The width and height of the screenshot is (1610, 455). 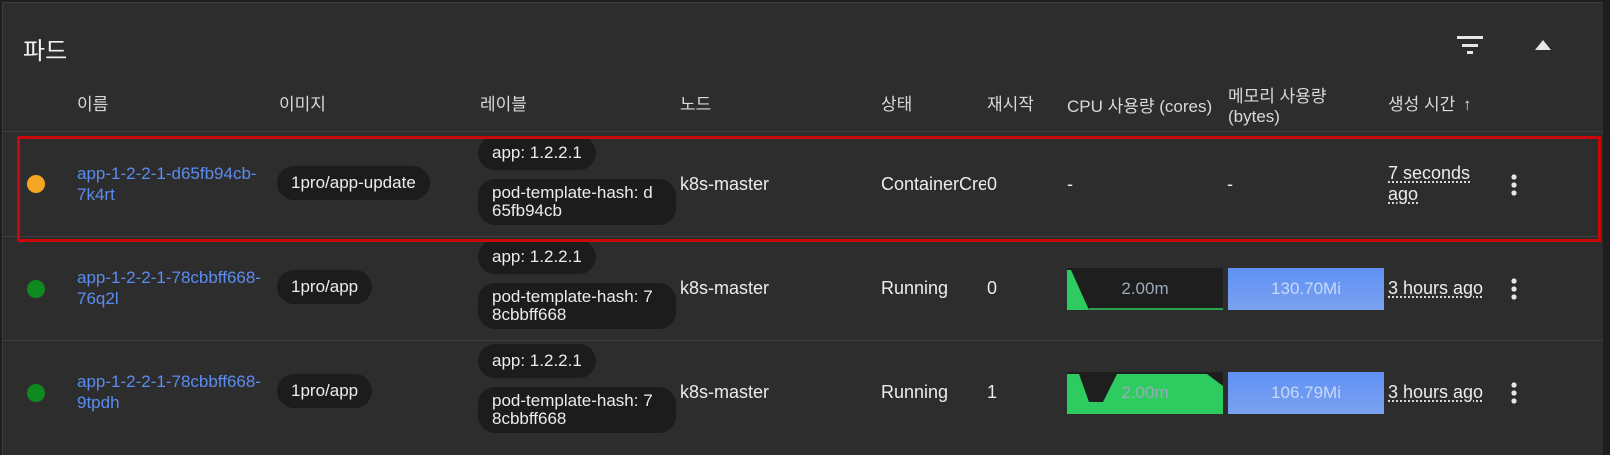 What do you see at coordinates (503, 105) in the screenshot?
I see `column-header-labels: 레이블` at bounding box center [503, 105].